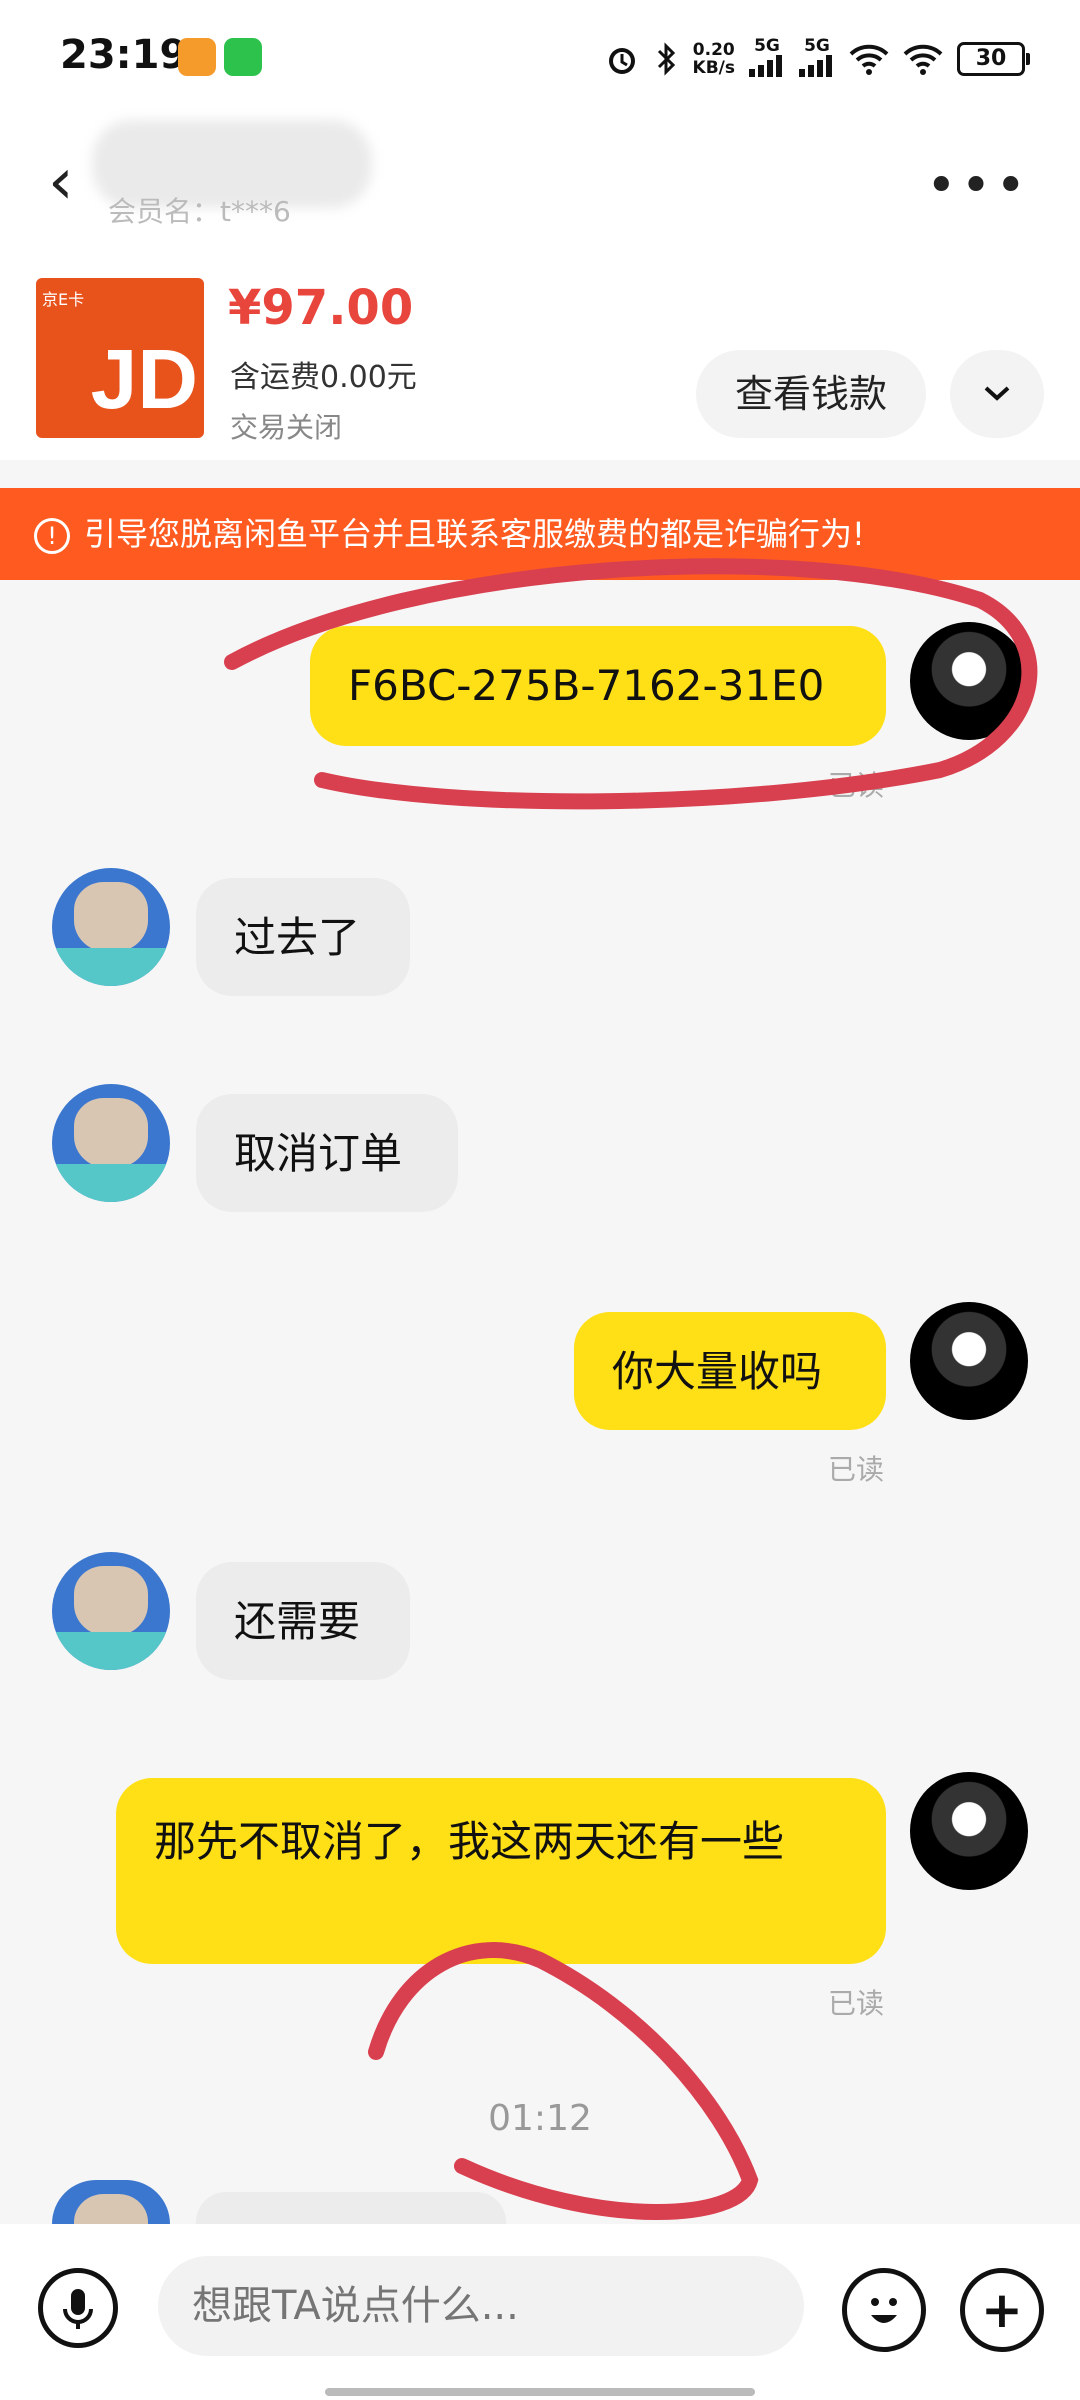 The height and width of the screenshot is (2400, 1080). What do you see at coordinates (78, 2308) in the screenshot?
I see `microphone-icon` at bounding box center [78, 2308].